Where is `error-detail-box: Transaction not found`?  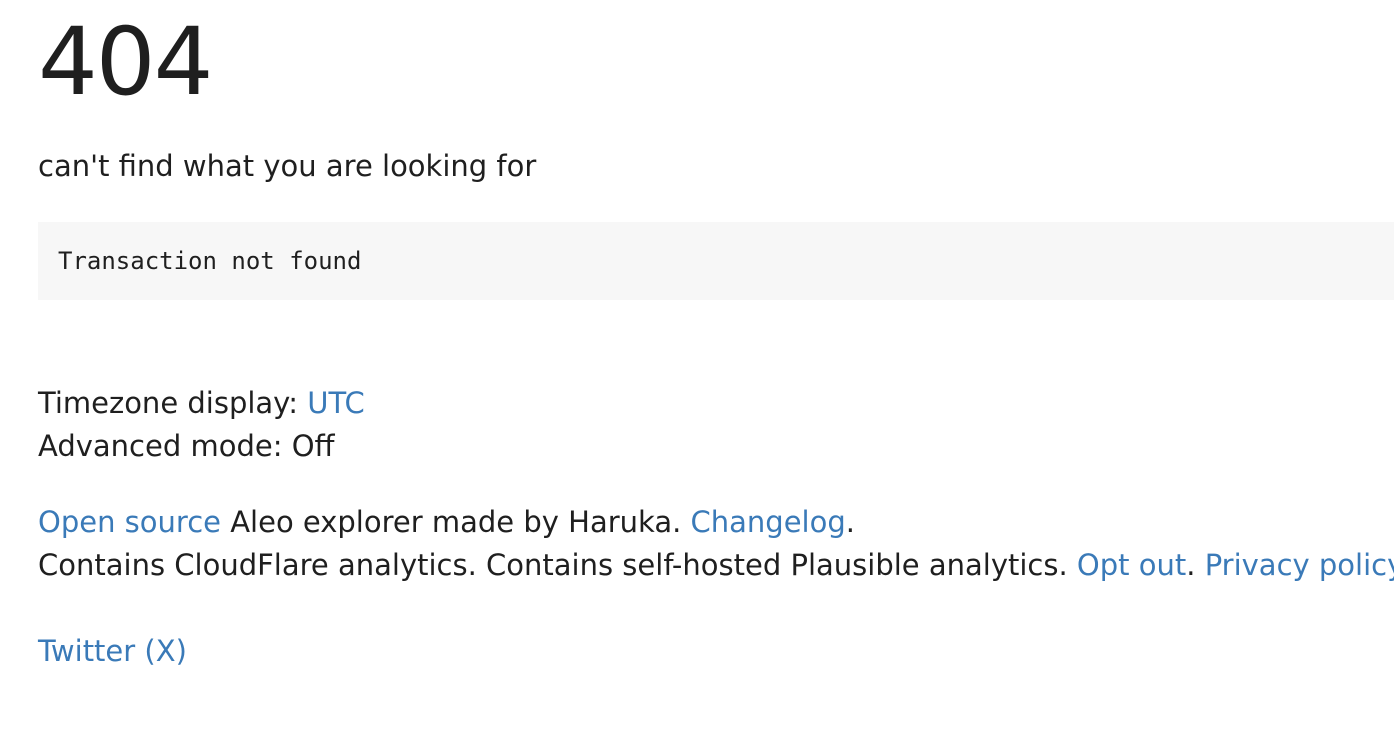 error-detail-box: Transaction not found is located at coordinates (716, 261).